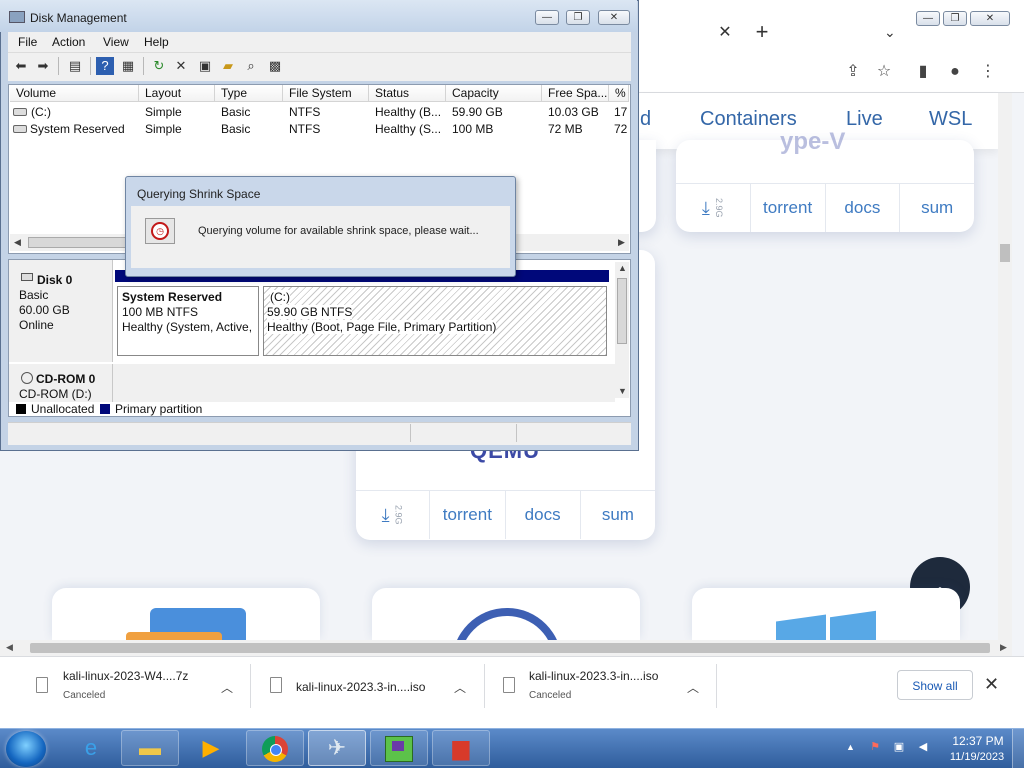 The width and height of the screenshot is (1024, 768). I want to click on close-download-shelf-icon: ✕, so click(991, 684).